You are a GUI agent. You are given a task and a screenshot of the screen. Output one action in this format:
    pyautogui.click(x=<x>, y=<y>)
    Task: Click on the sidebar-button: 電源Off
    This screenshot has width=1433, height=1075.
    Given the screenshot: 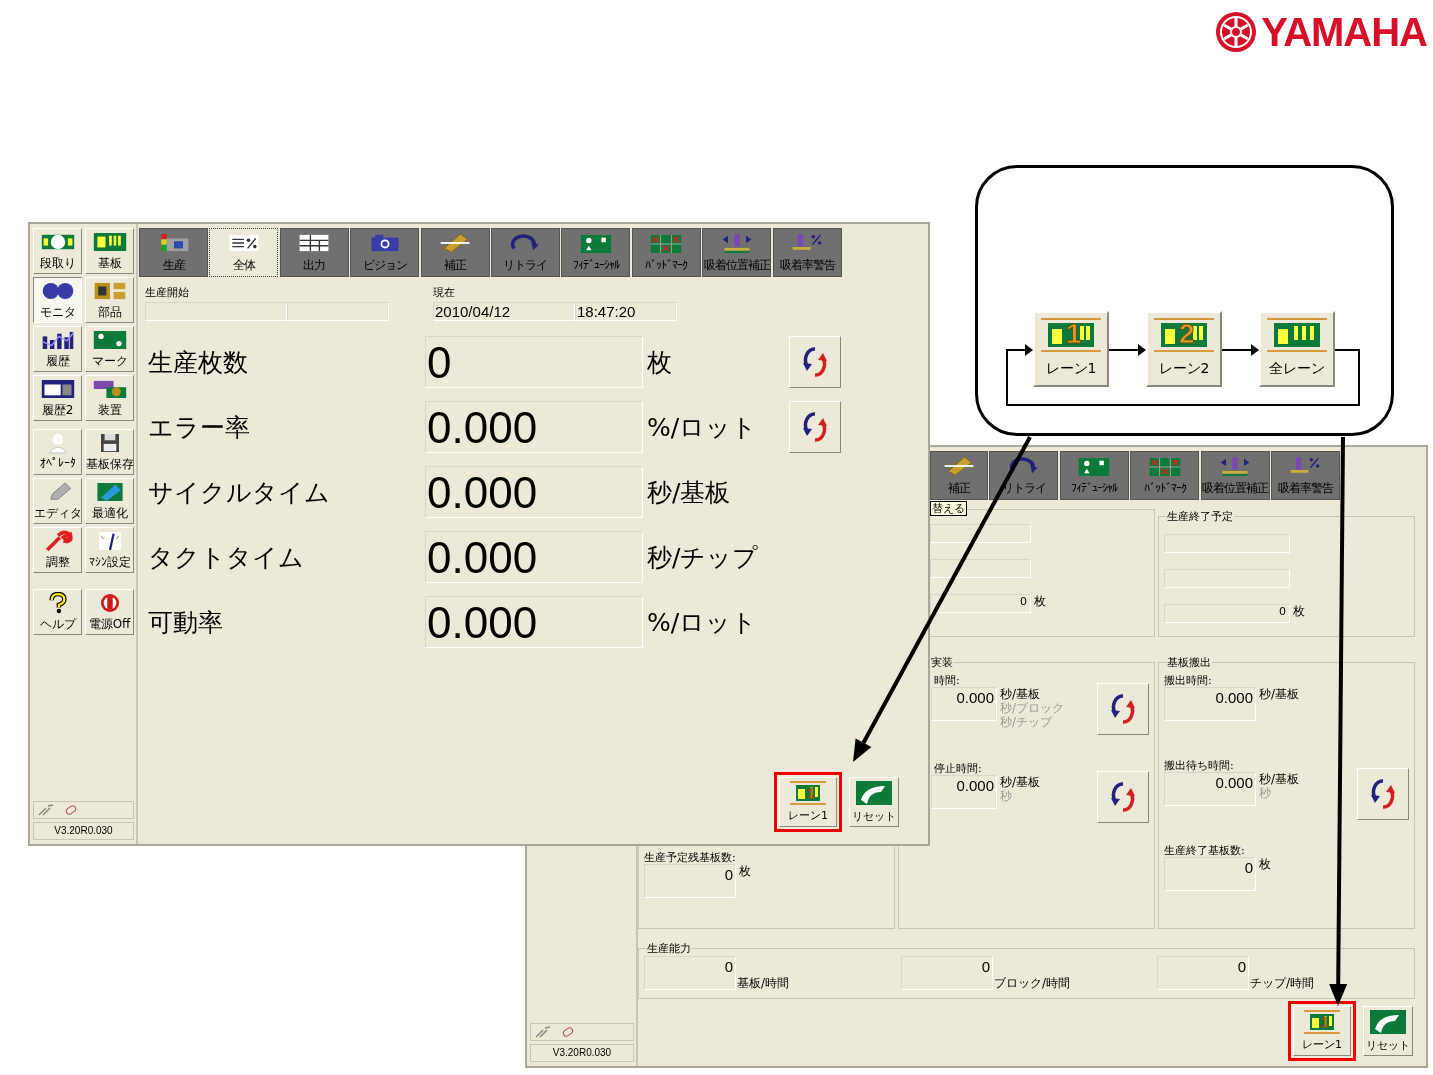 What is the action you would take?
    pyautogui.click(x=109, y=612)
    